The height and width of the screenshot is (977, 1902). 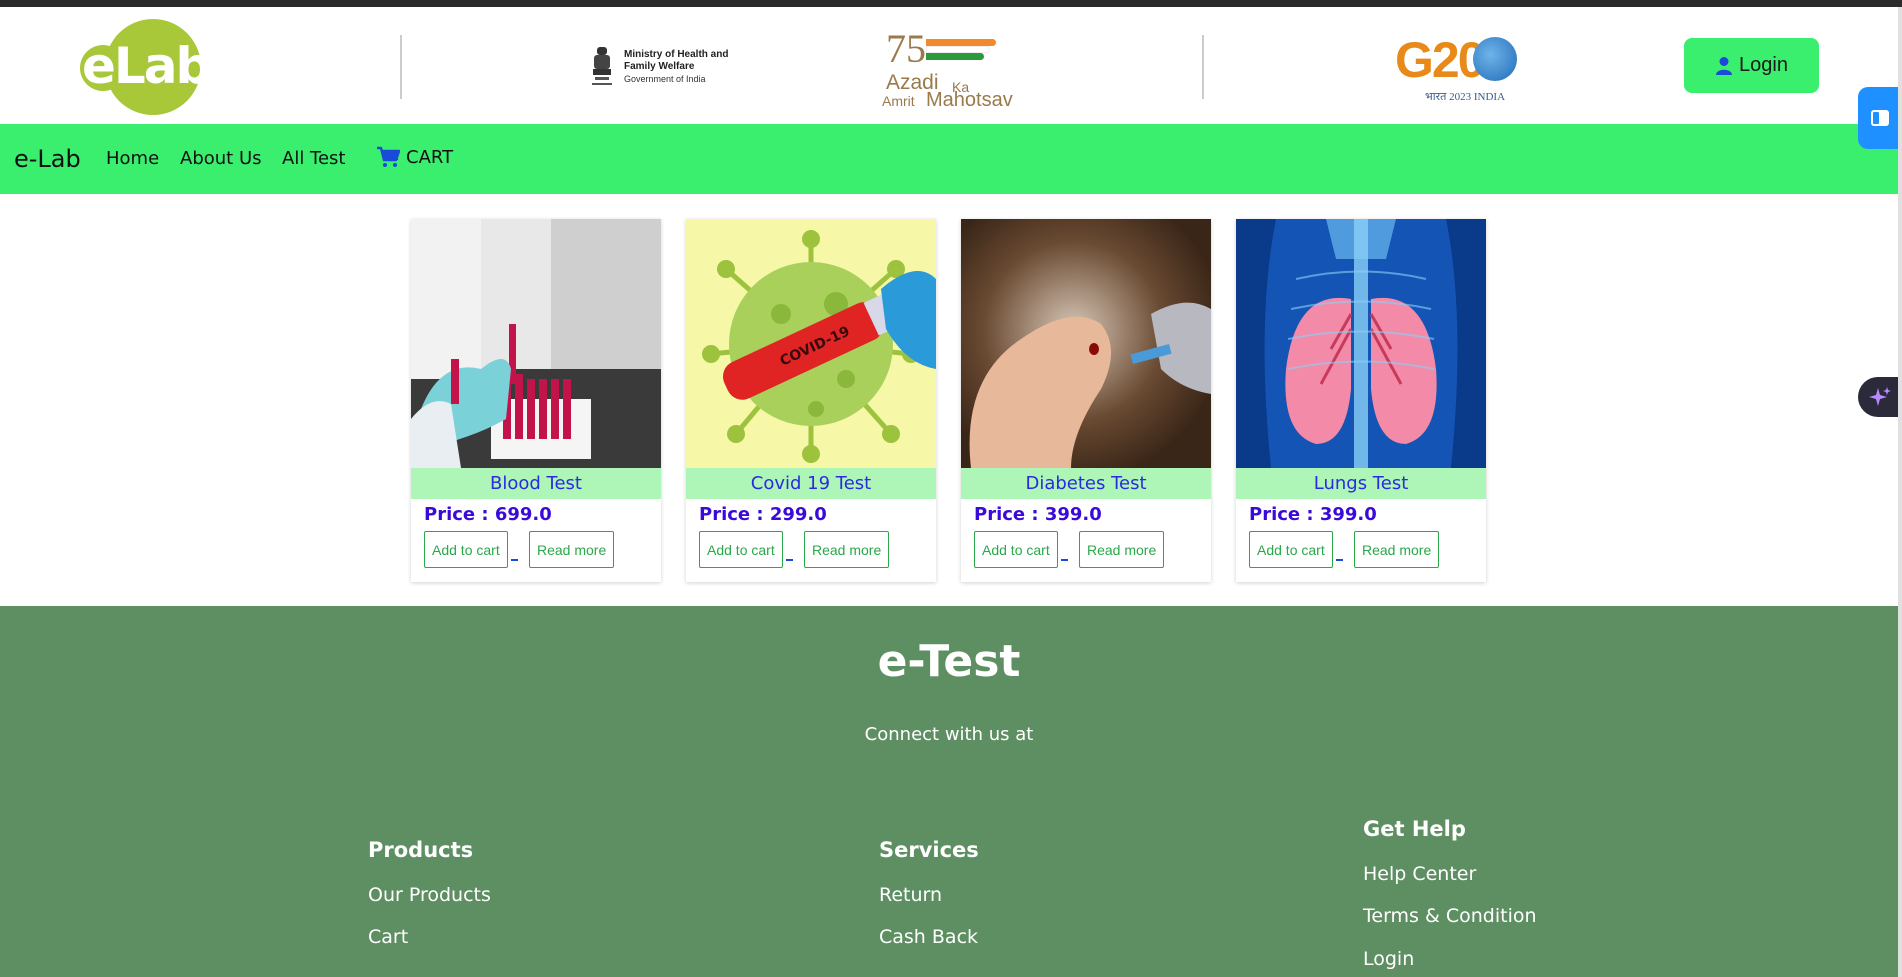 I want to click on panel-icon, so click(x=1880, y=118).